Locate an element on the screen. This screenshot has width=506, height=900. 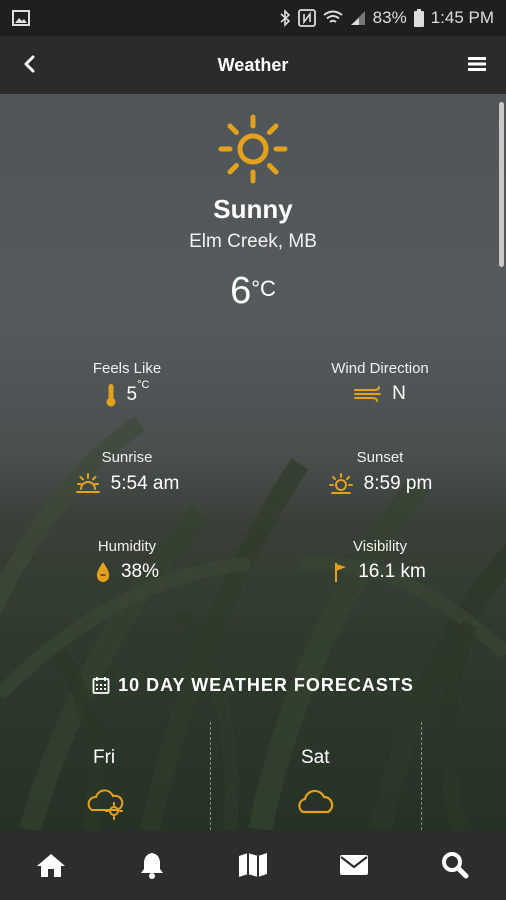
forecast-day: Fri is located at coordinates (105, 776).